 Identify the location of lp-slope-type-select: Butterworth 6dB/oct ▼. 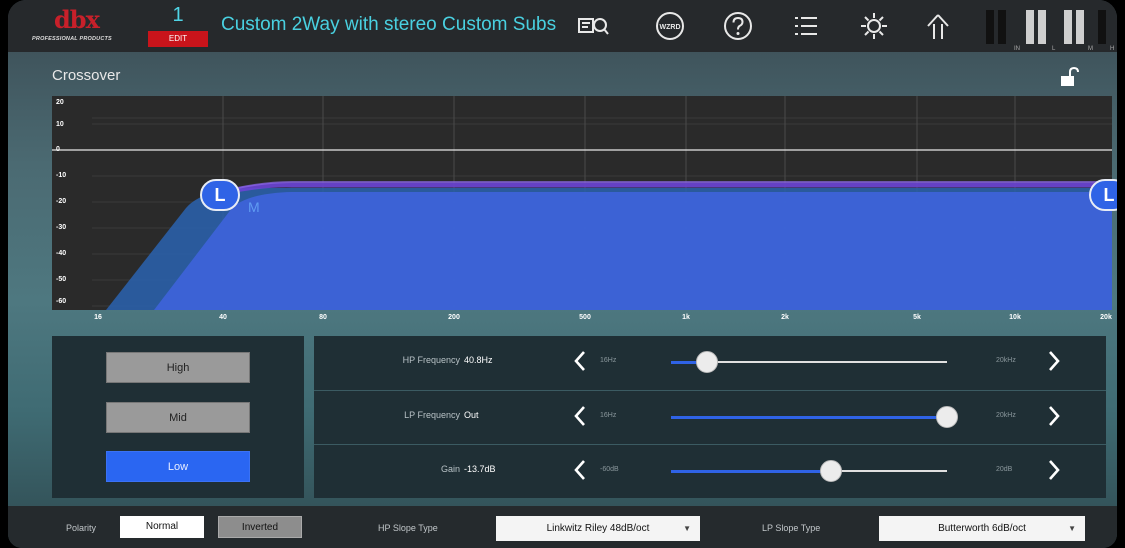
(982, 528).